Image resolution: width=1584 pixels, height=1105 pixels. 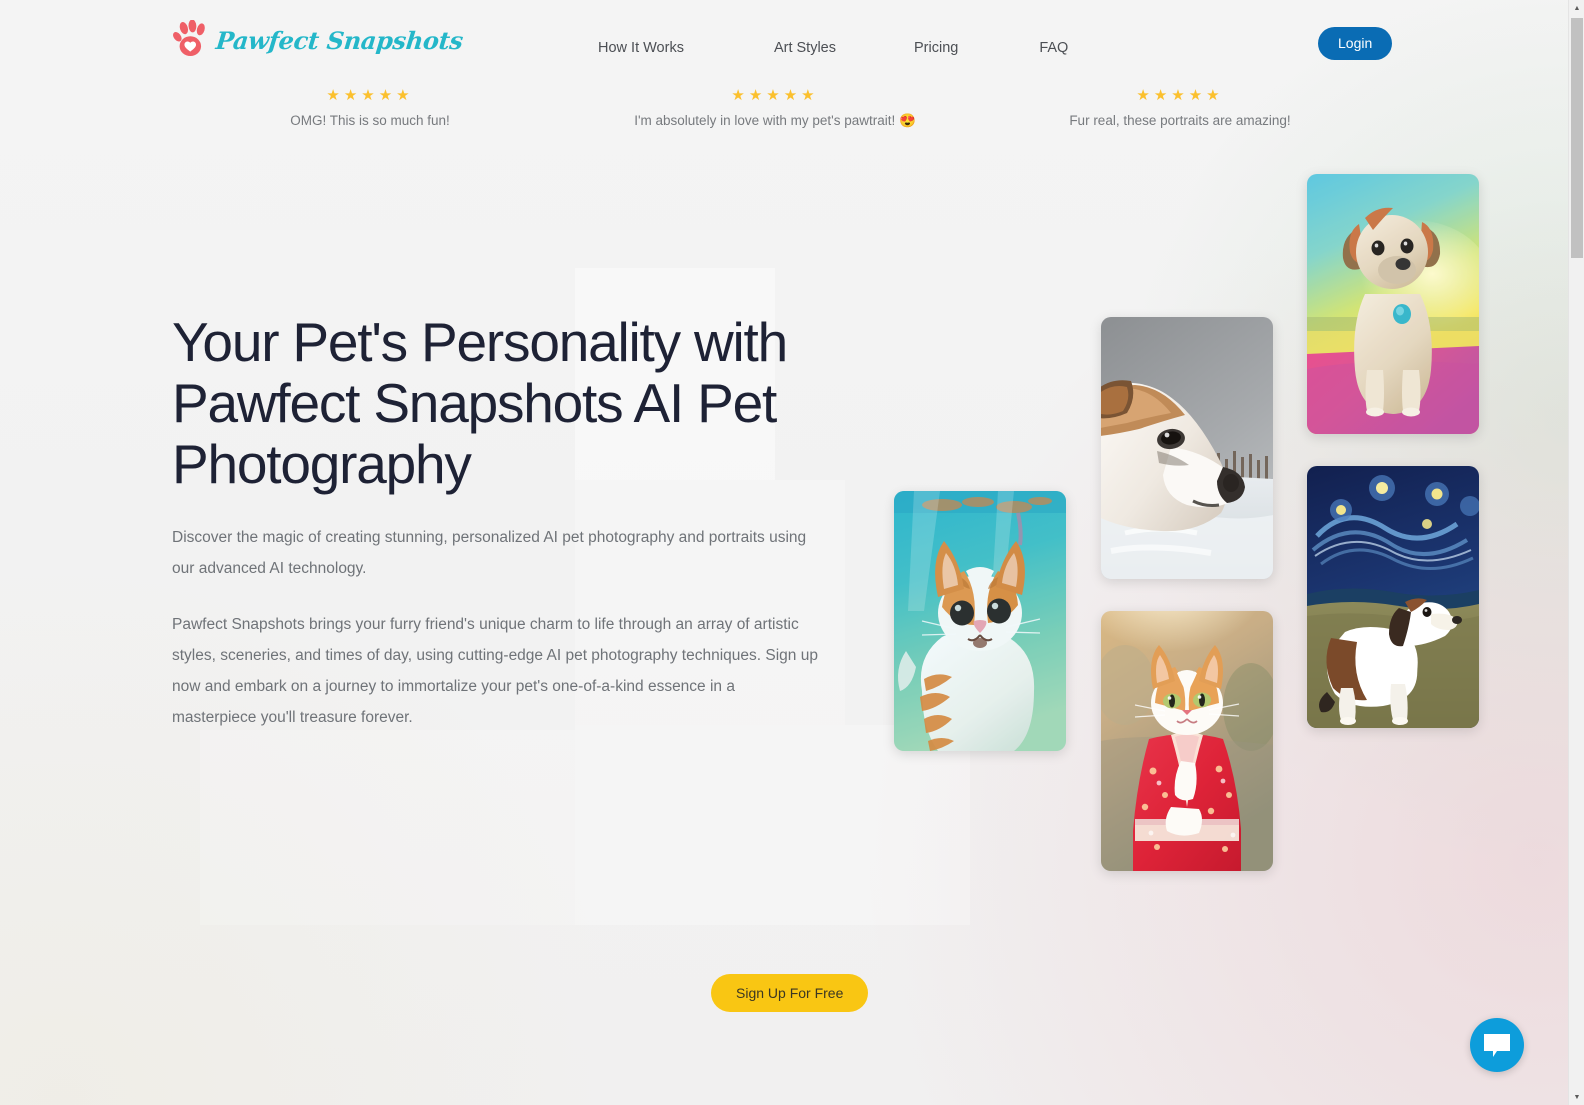 What do you see at coordinates (790, 993) in the screenshot?
I see `signup-button: Sign Up For Free` at bounding box center [790, 993].